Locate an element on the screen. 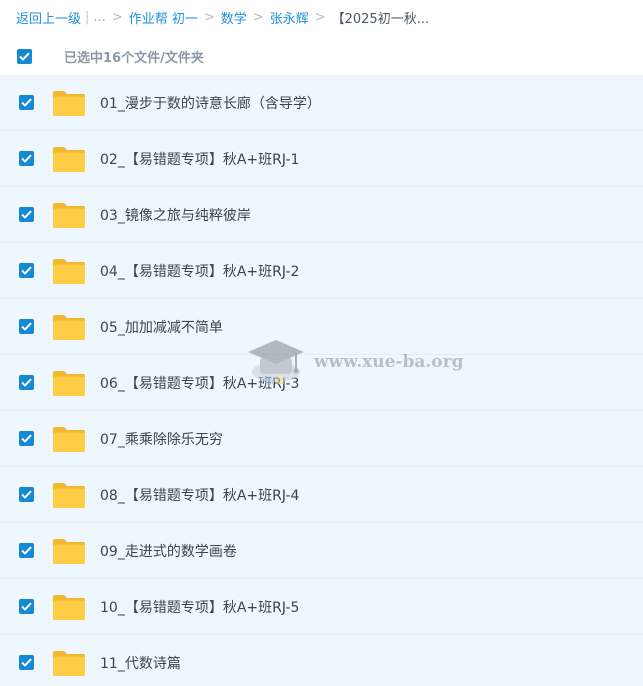 The image size is (643, 686). file-name: 11_代数诗篇 is located at coordinates (140, 663).